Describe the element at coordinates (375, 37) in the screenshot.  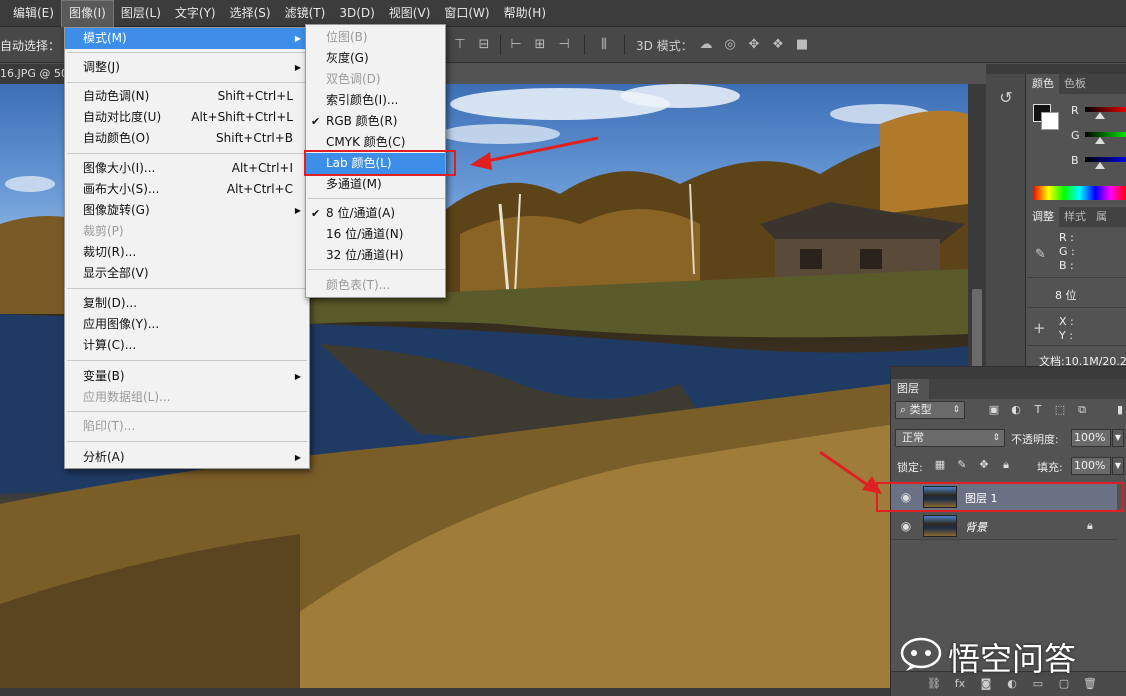
I see `mode-item-bitmap: 位图(B)` at that location.